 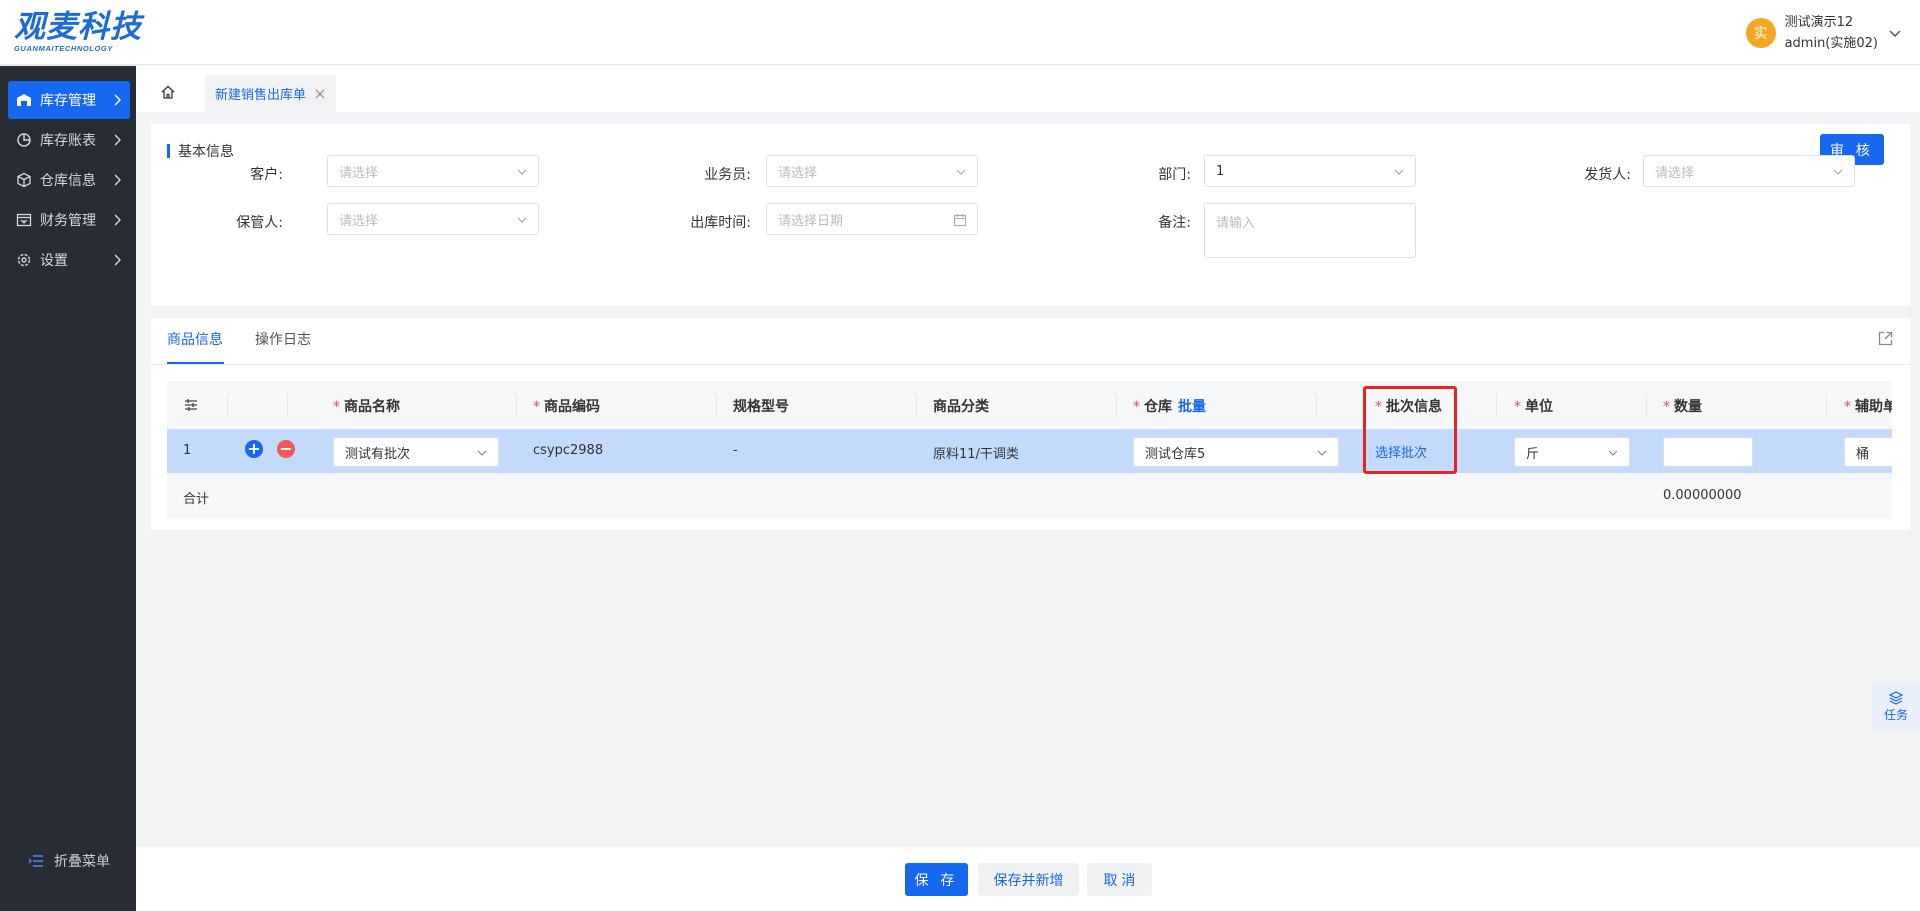 I want to click on sidebar-item-label: 仓库信息, so click(x=68, y=181).